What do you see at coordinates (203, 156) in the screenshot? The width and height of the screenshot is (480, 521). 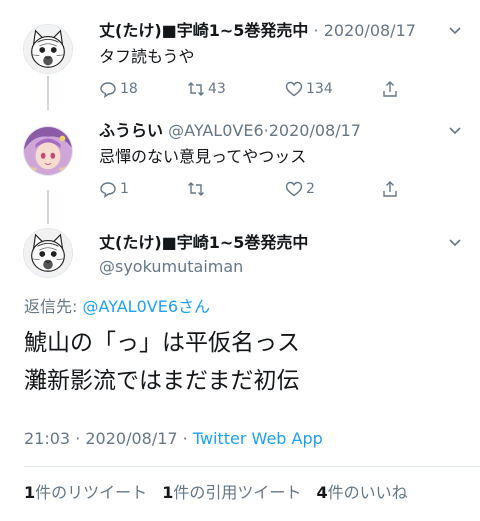 I see `tweet-text: 忌憚のない意見ってやつッス` at bounding box center [203, 156].